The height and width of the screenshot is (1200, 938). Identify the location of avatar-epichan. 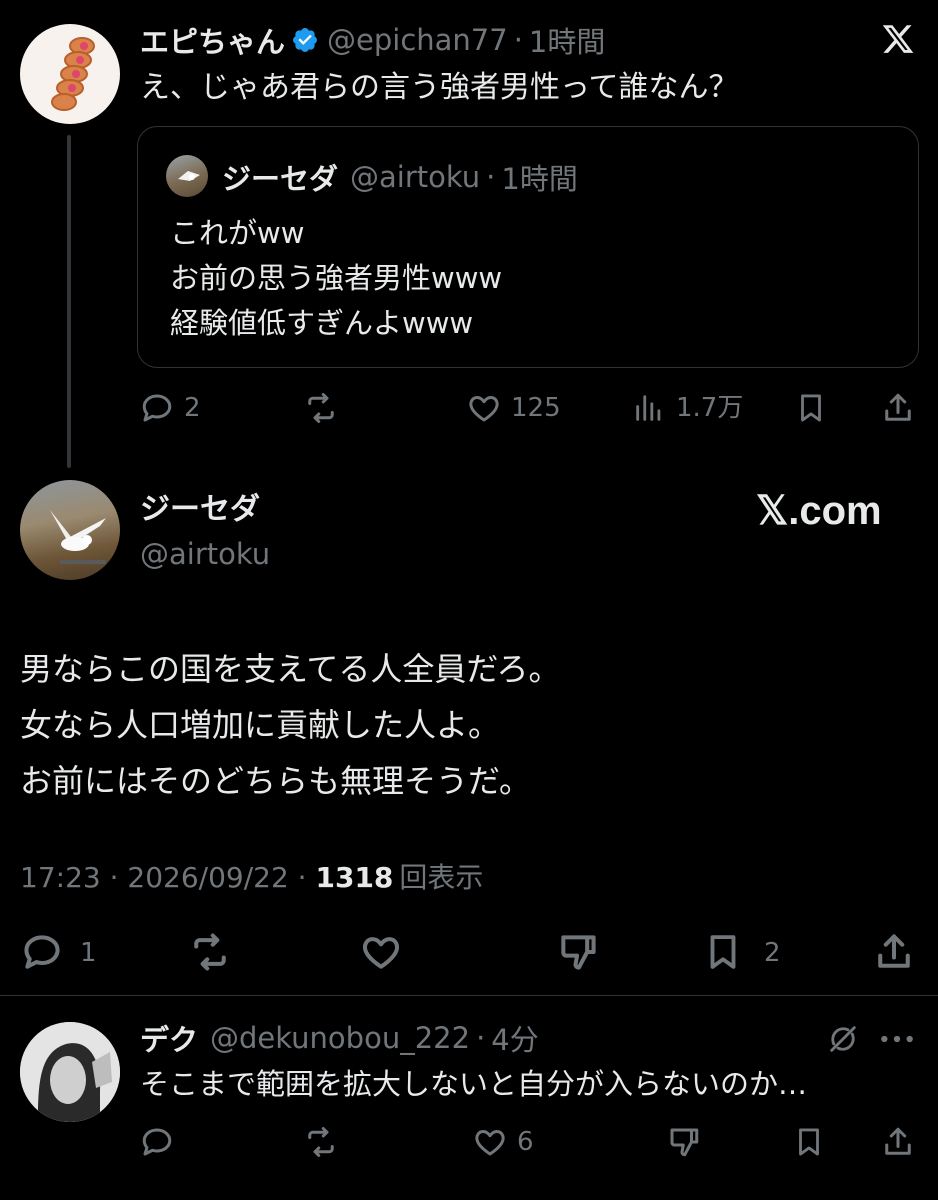
(70, 74).